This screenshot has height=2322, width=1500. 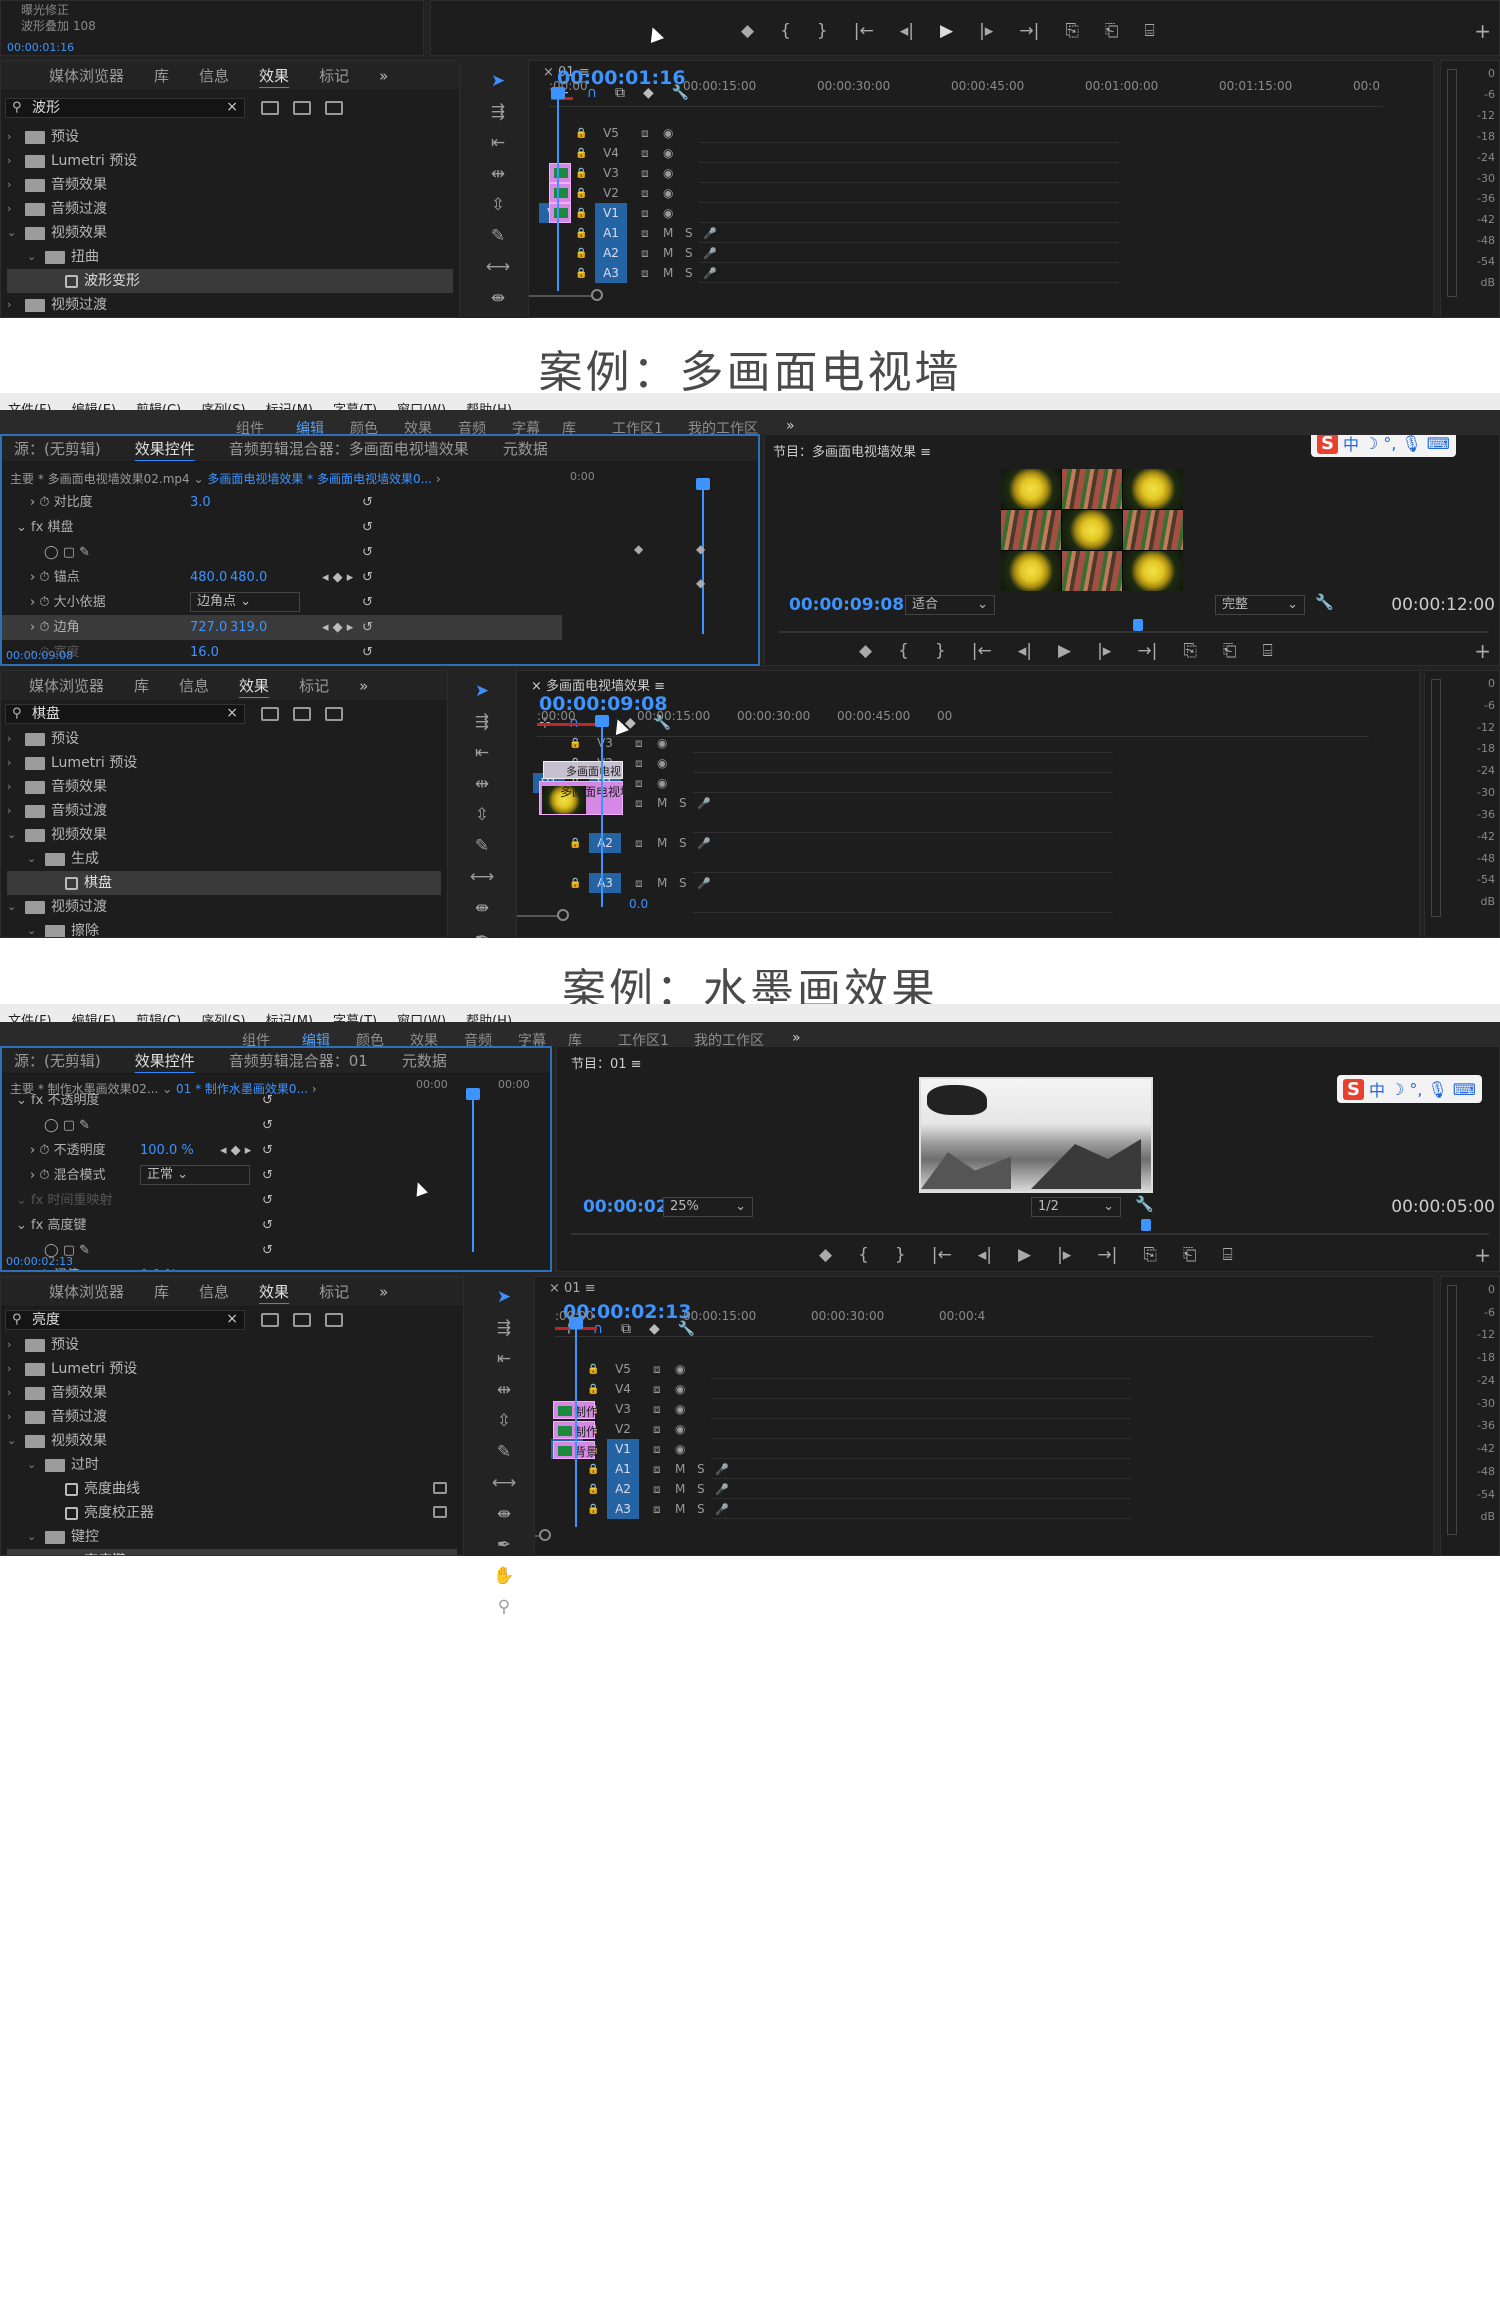 What do you see at coordinates (623, 1469) in the screenshot?
I see `track-target-a1: A1` at bounding box center [623, 1469].